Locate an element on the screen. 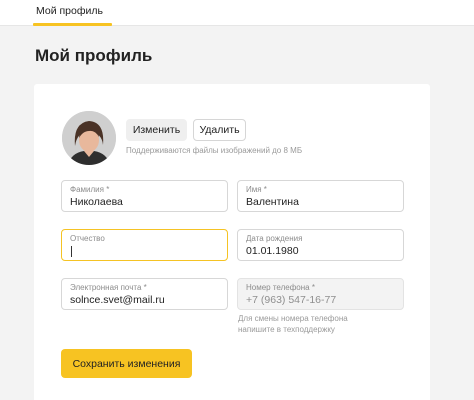 This screenshot has width=474, height=400. lastname-label: Фамилия * is located at coordinates (90, 189).